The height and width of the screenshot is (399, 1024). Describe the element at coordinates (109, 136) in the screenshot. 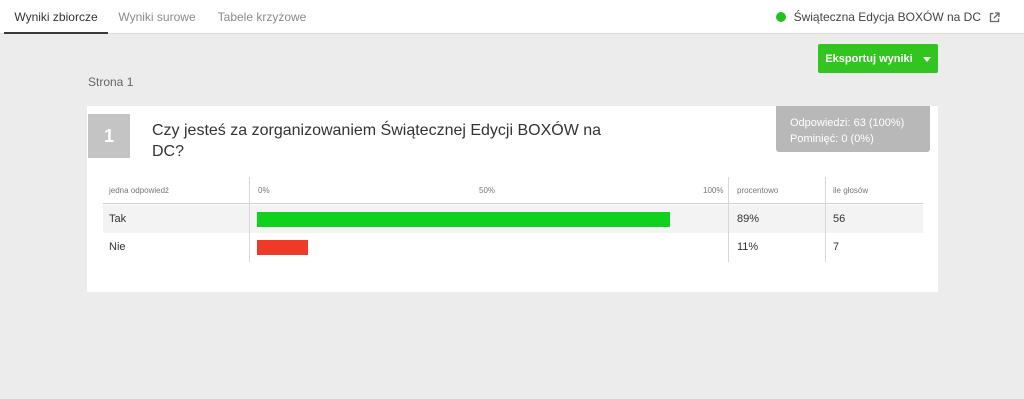

I see `question-number: 1` at that location.